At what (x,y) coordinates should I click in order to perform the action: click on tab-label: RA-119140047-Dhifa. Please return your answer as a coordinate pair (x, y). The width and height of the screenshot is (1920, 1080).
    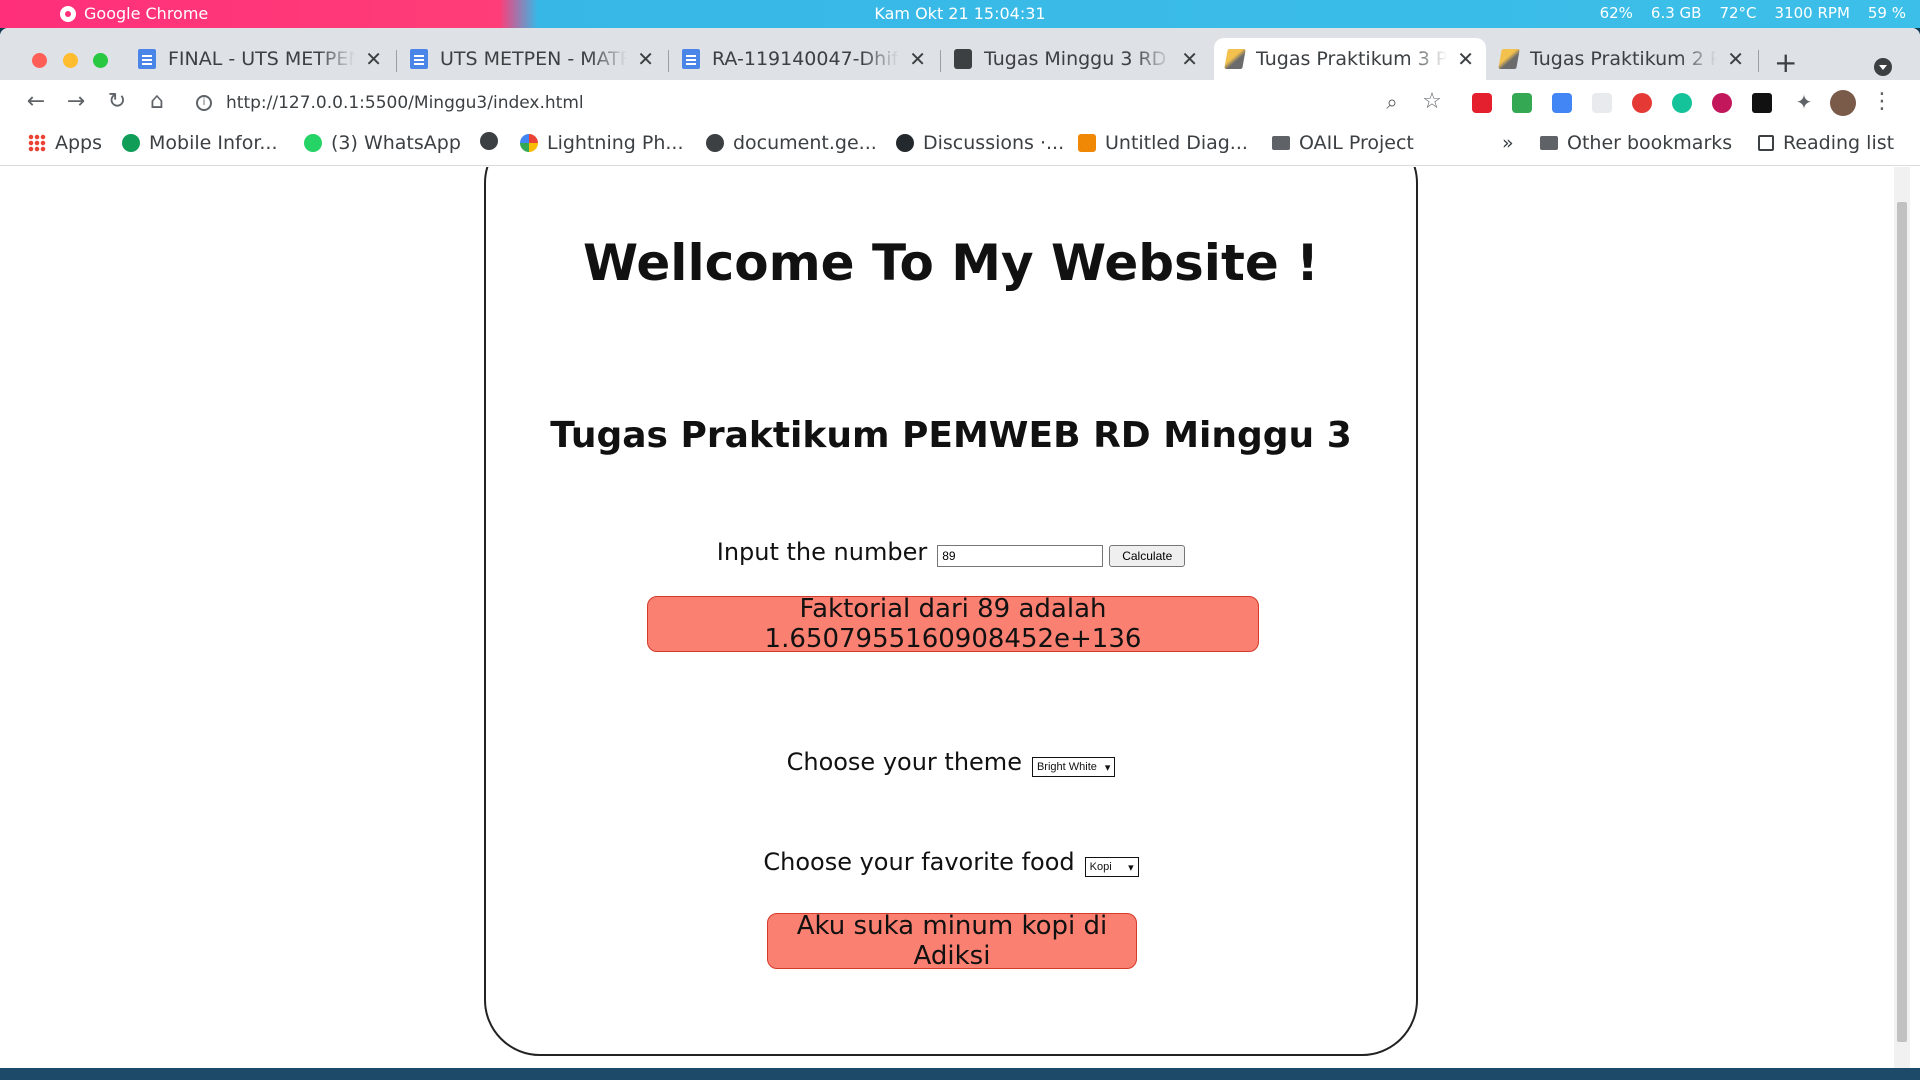
    Looking at the image, I should click on (806, 59).